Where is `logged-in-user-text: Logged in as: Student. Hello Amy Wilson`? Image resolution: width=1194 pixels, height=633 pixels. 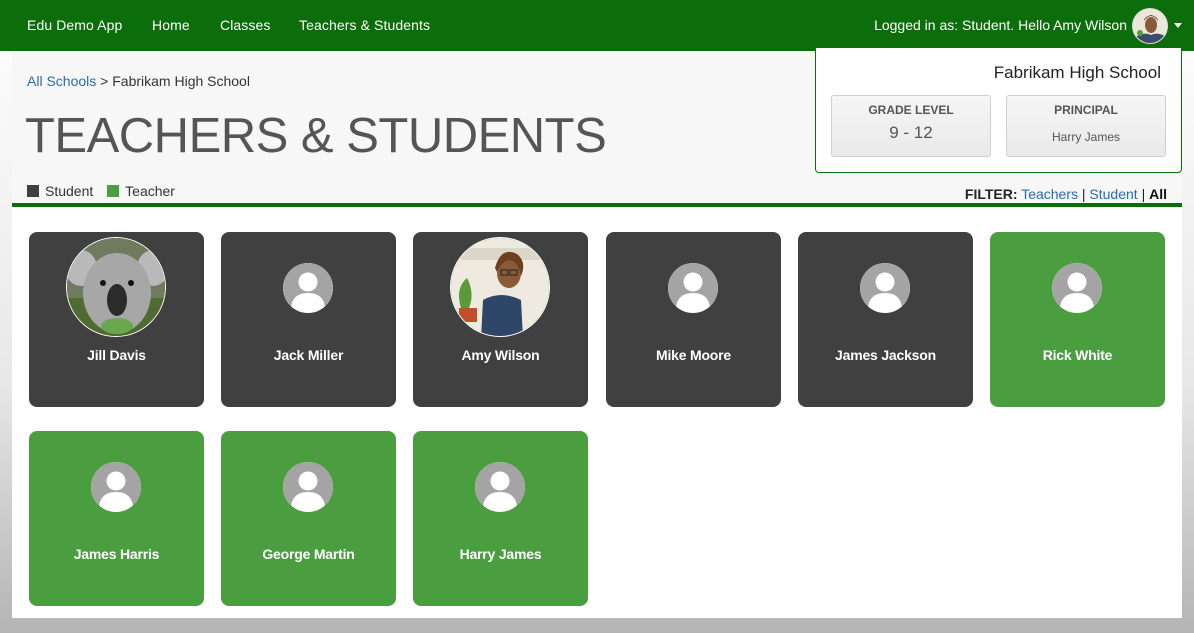 logged-in-user-text: Logged in as: Student. Hello Amy Wilson is located at coordinates (1000, 25).